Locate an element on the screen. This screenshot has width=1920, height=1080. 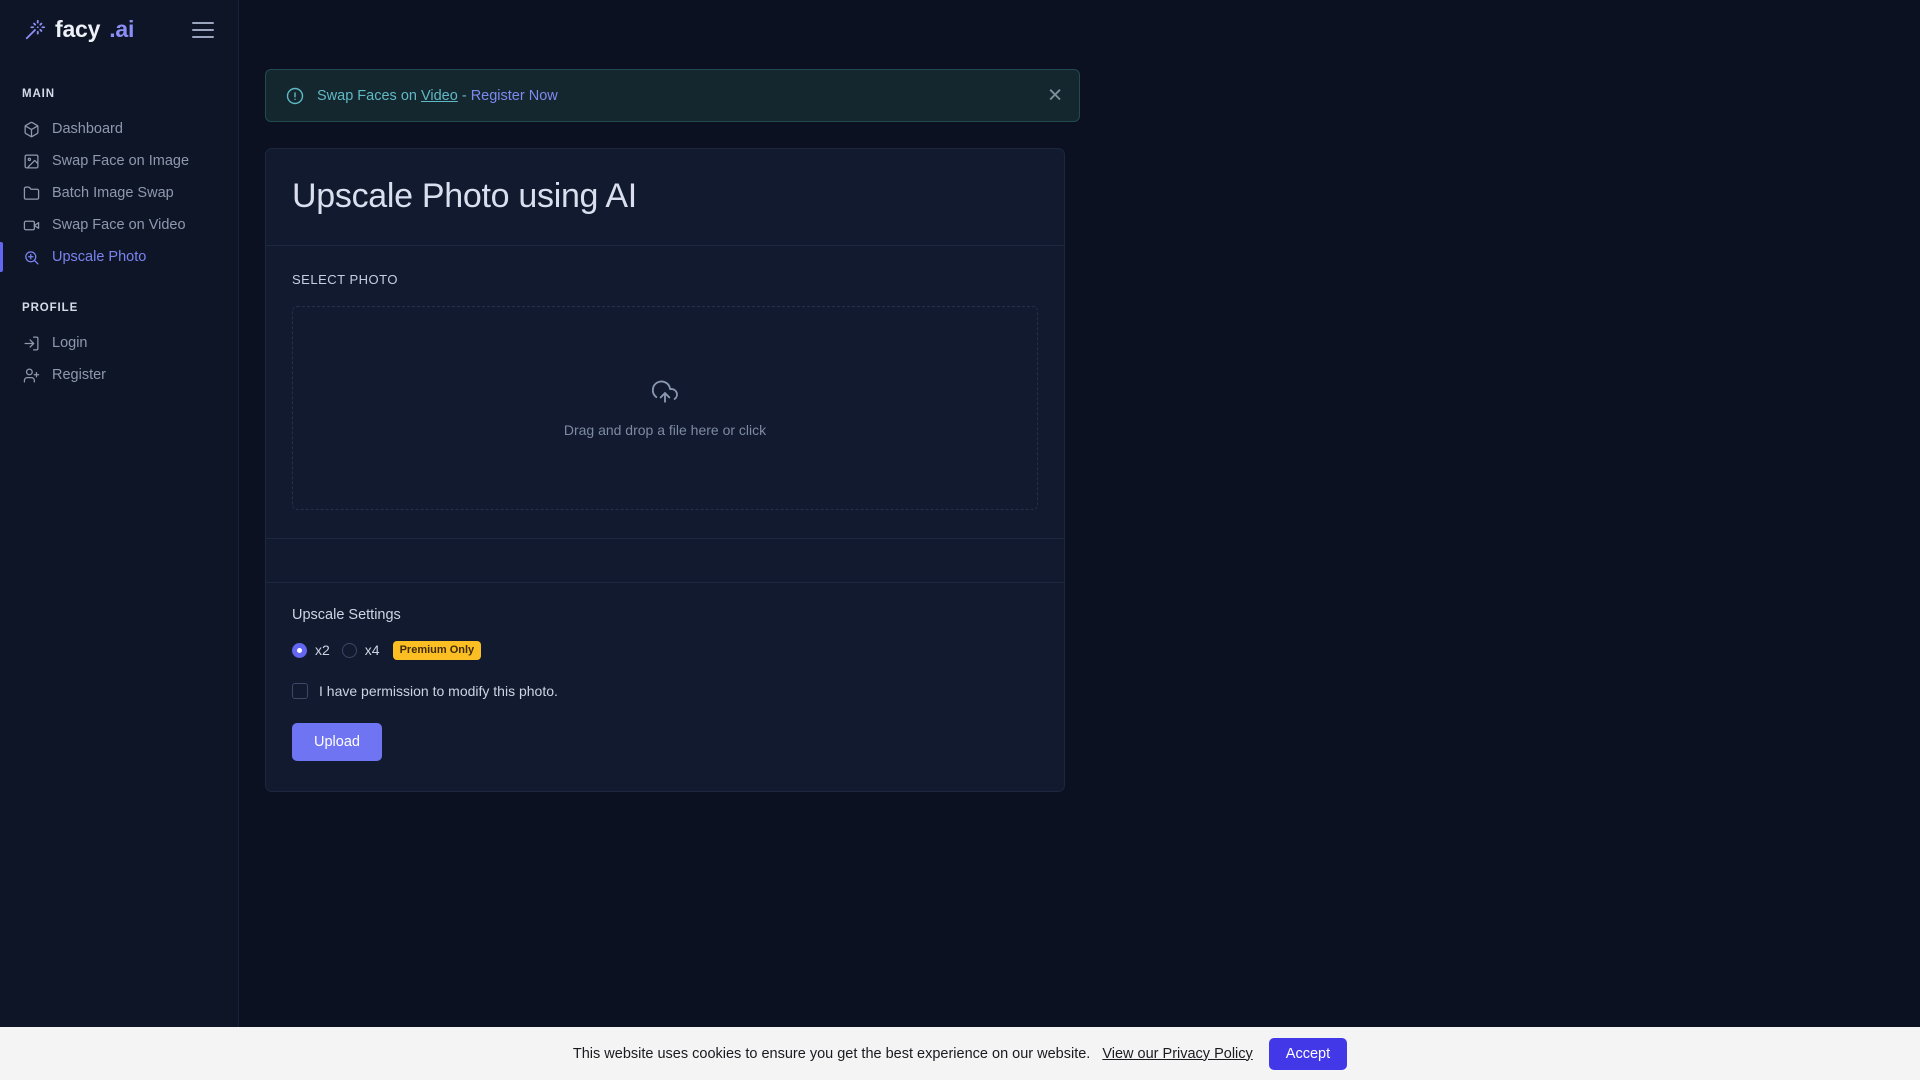
brand-name: facy is located at coordinates (78, 29).